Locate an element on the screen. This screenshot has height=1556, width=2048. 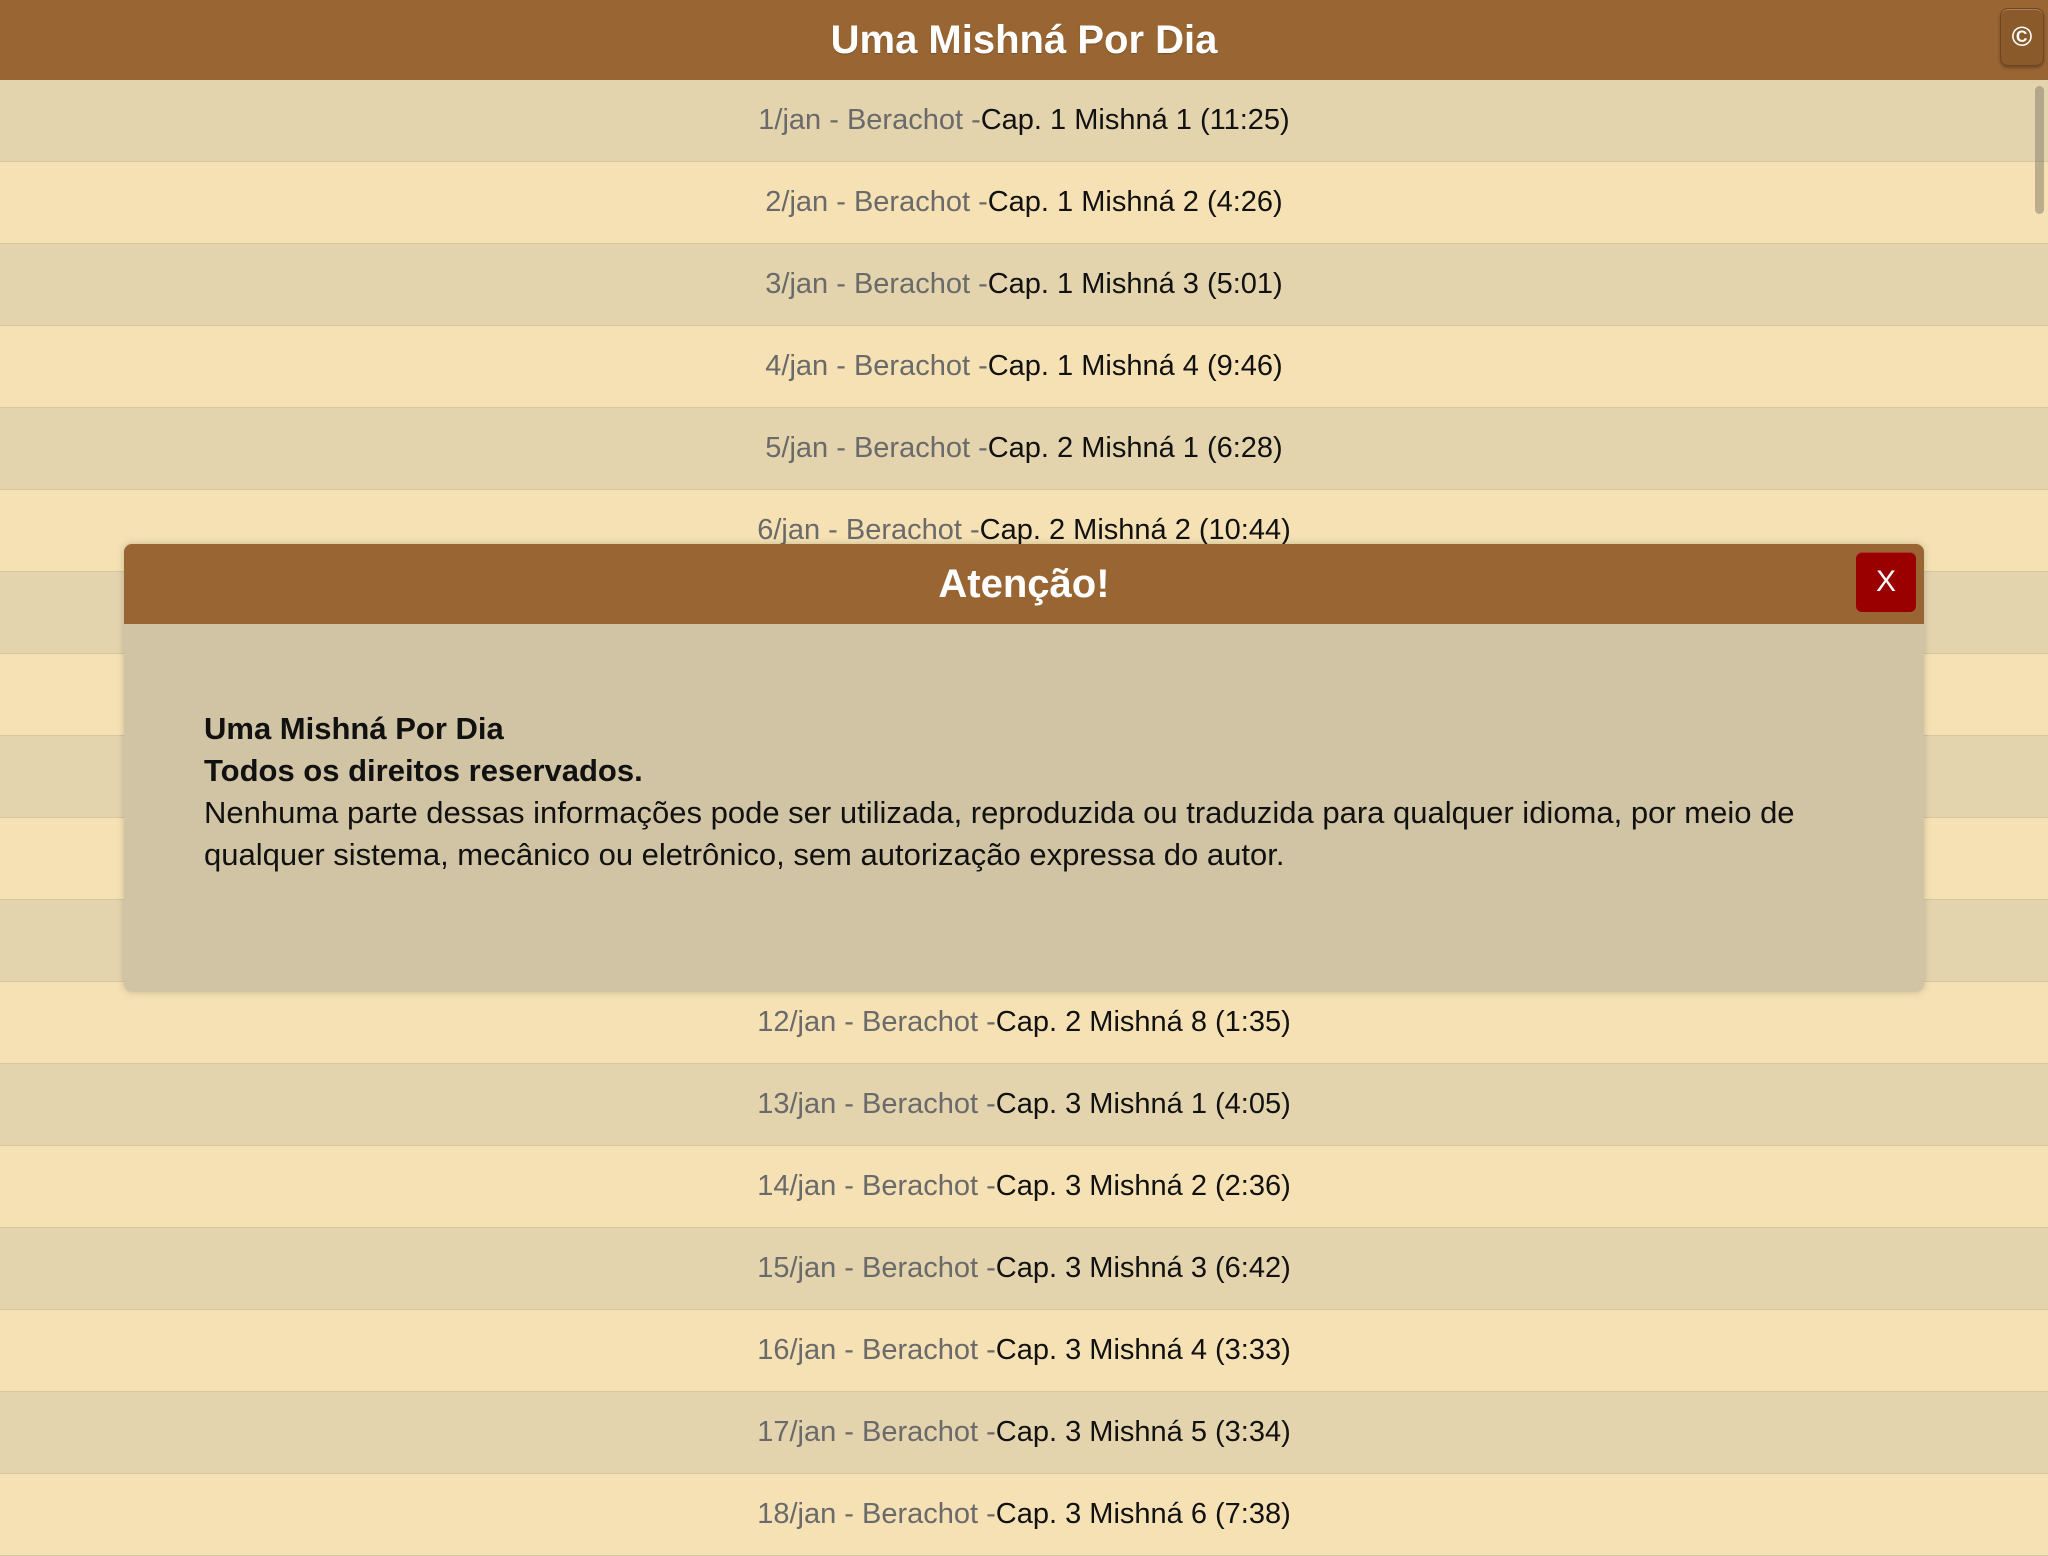
copyright-button: © is located at coordinates (2022, 37).